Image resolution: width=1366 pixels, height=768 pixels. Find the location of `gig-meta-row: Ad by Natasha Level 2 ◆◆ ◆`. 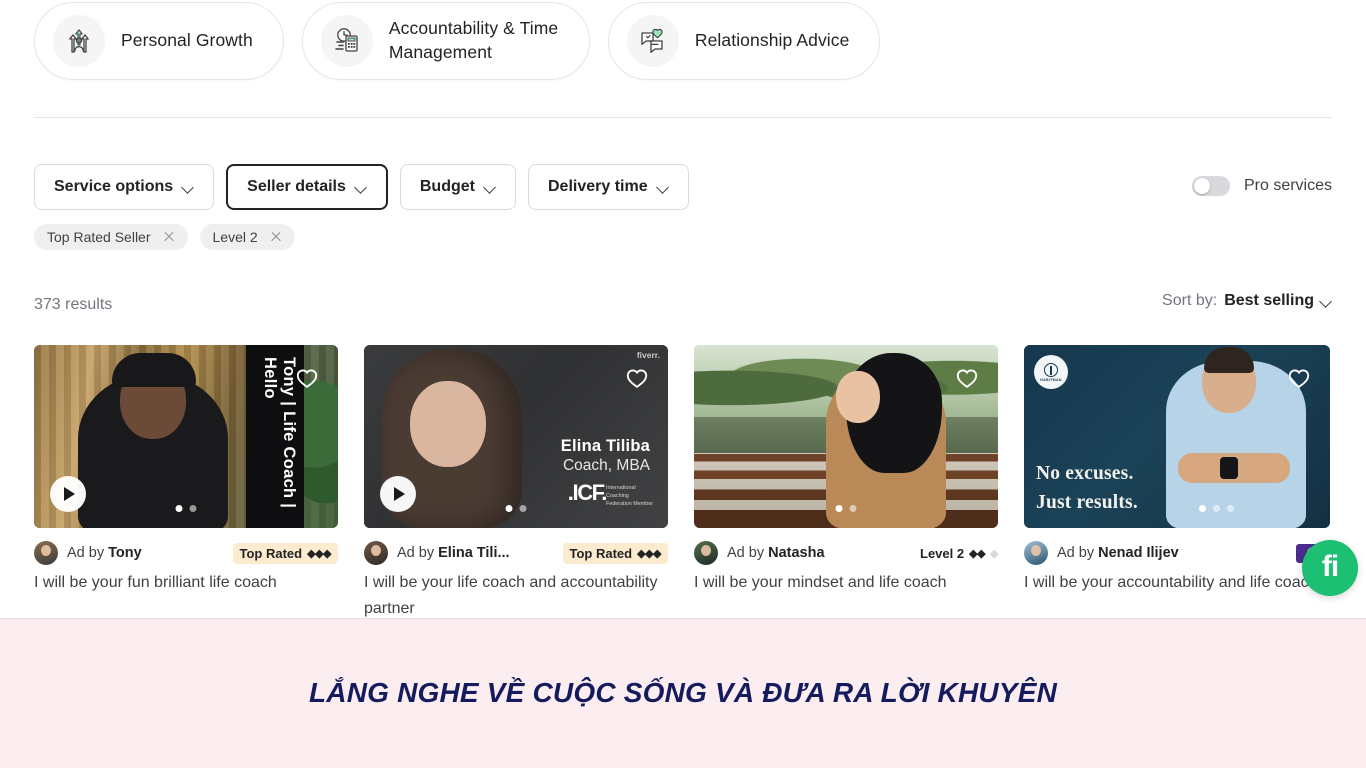

gig-meta-row: Ad by Natasha Level 2 ◆◆ ◆ is located at coordinates (846, 553).